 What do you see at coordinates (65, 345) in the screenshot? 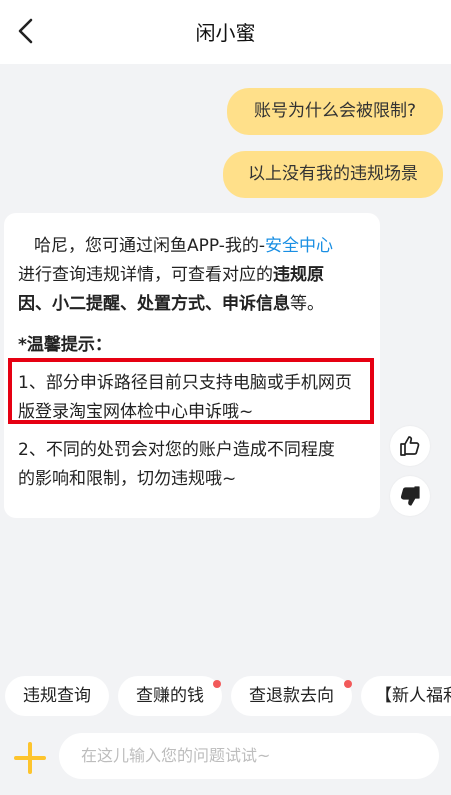
I see `tip-title-text: *温馨提示：` at bounding box center [65, 345].